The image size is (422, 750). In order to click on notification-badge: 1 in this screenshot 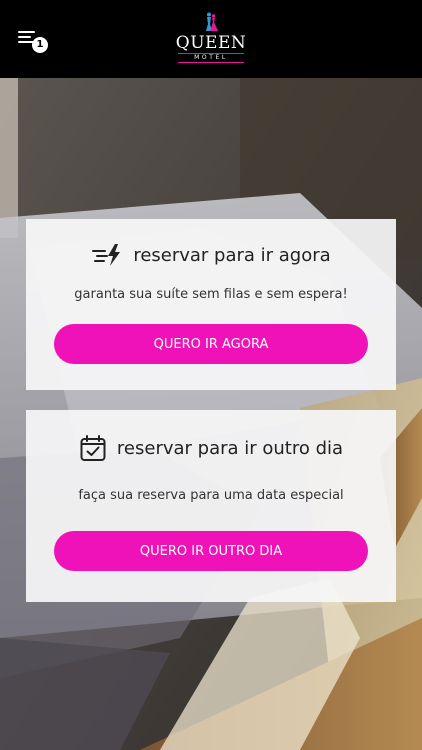, I will do `click(40, 45)`.